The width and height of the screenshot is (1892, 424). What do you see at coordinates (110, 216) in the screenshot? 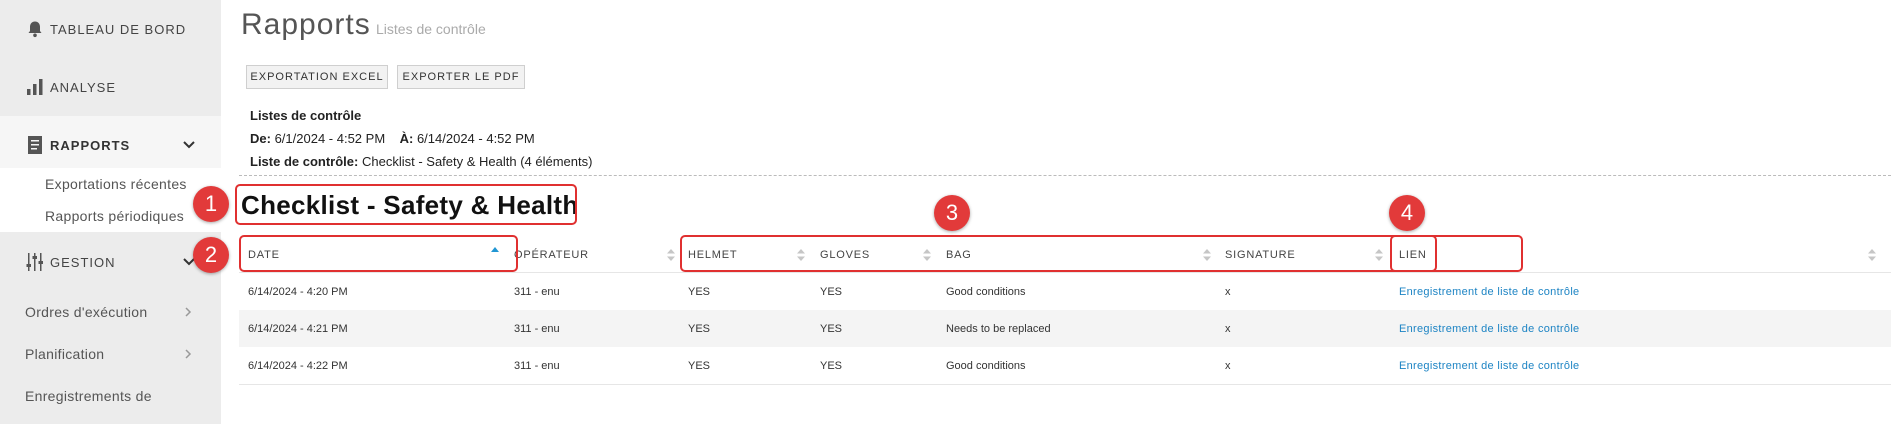
I see `sidebar-subitem-periodic-reports: Rapports périodiques` at bounding box center [110, 216].